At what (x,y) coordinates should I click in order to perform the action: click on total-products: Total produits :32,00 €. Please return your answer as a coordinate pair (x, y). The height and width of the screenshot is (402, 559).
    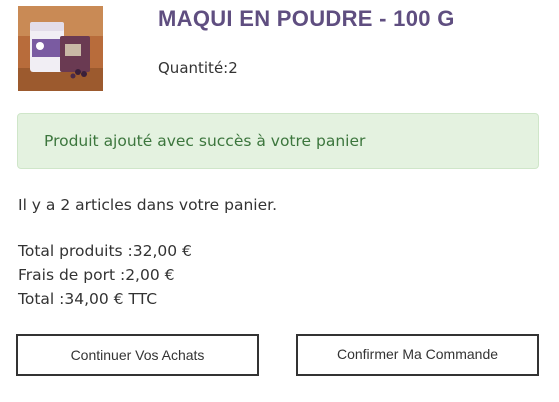
    Looking at the image, I should click on (105, 251).